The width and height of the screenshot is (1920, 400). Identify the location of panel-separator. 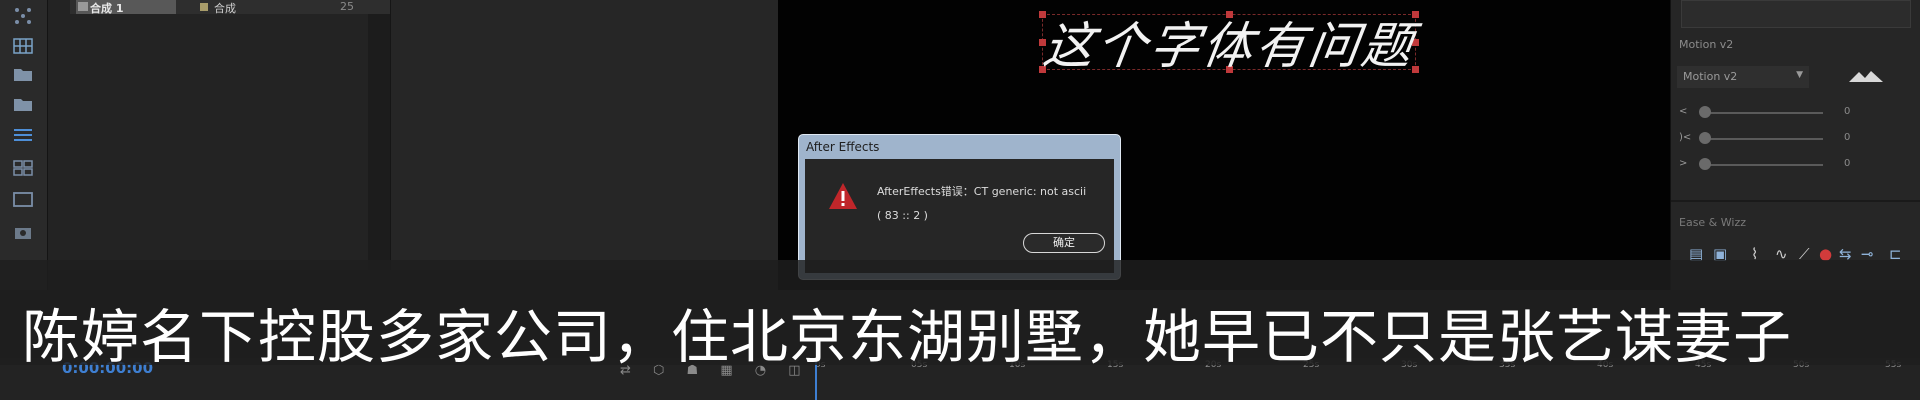
(1795, 201).